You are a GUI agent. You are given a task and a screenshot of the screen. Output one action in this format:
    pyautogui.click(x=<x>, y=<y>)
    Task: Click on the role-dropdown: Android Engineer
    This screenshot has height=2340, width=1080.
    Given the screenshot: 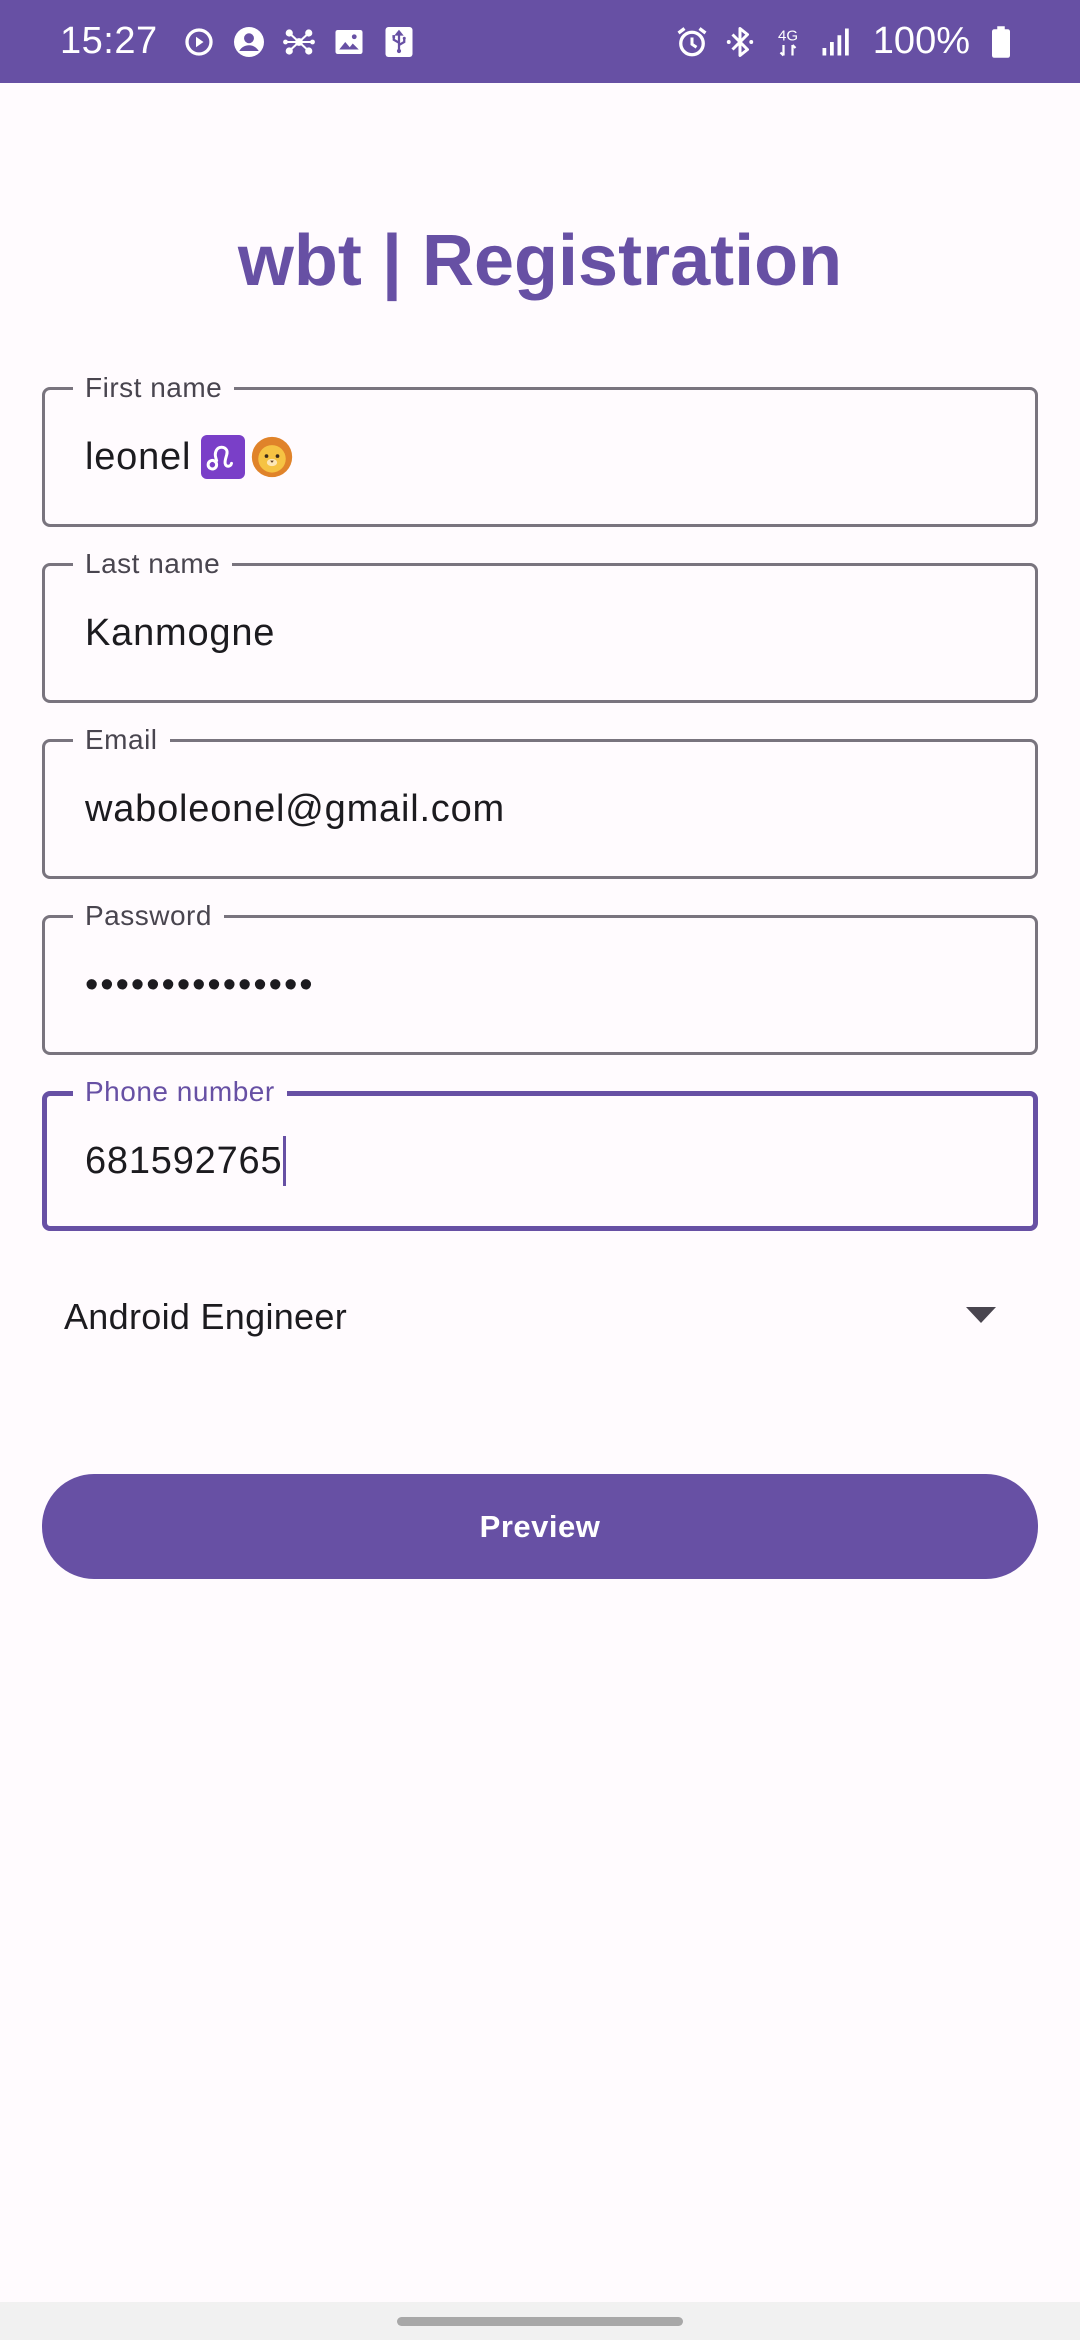 What is the action you would take?
    pyautogui.click(x=540, y=1317)
    